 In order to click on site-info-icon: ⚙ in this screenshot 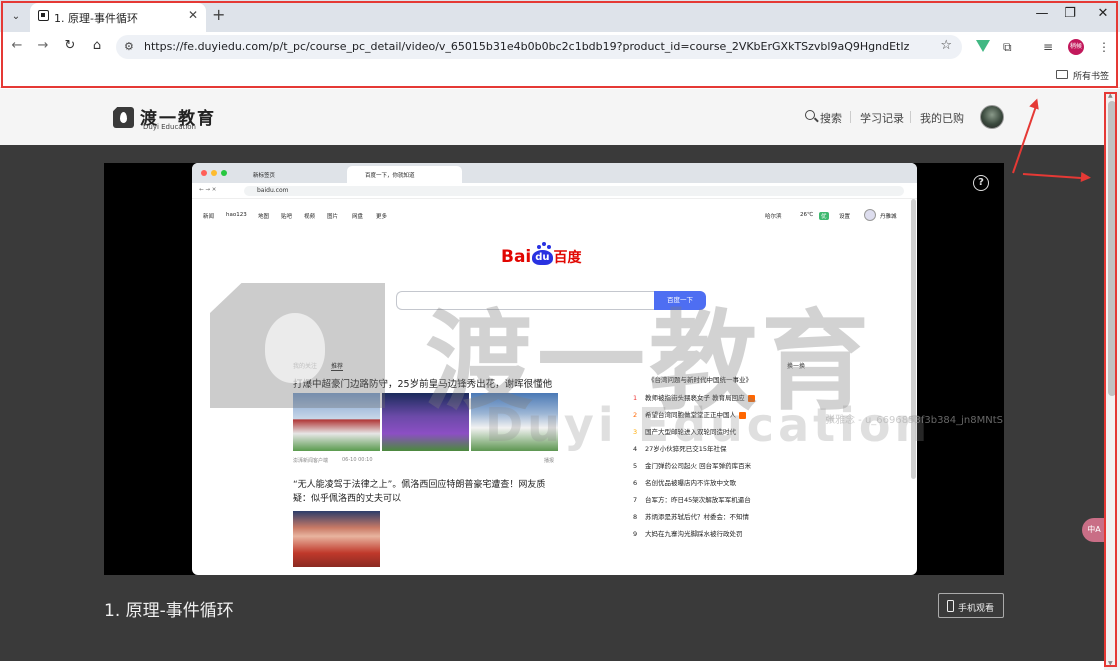, I will do `click(129, 46)`.